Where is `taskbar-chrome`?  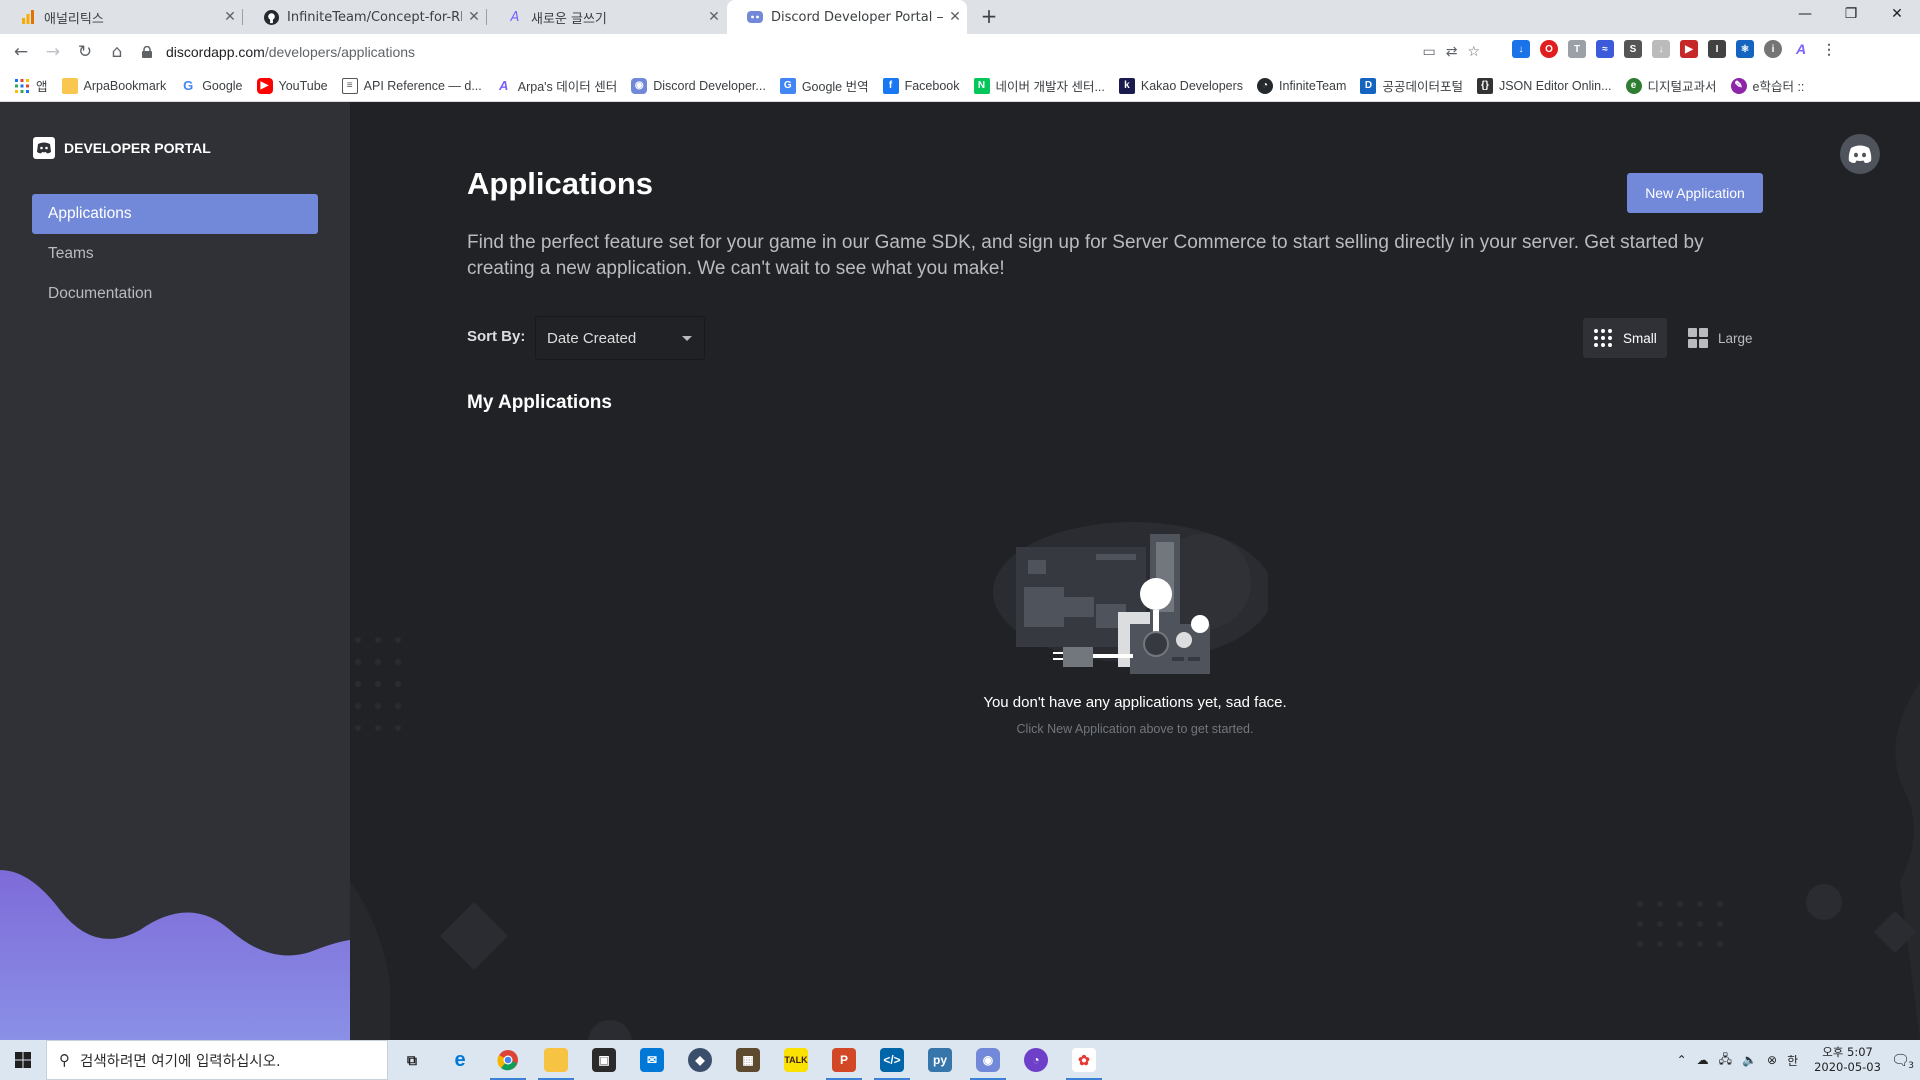
taskbar-chrome is located at coordinates (508, 1060).